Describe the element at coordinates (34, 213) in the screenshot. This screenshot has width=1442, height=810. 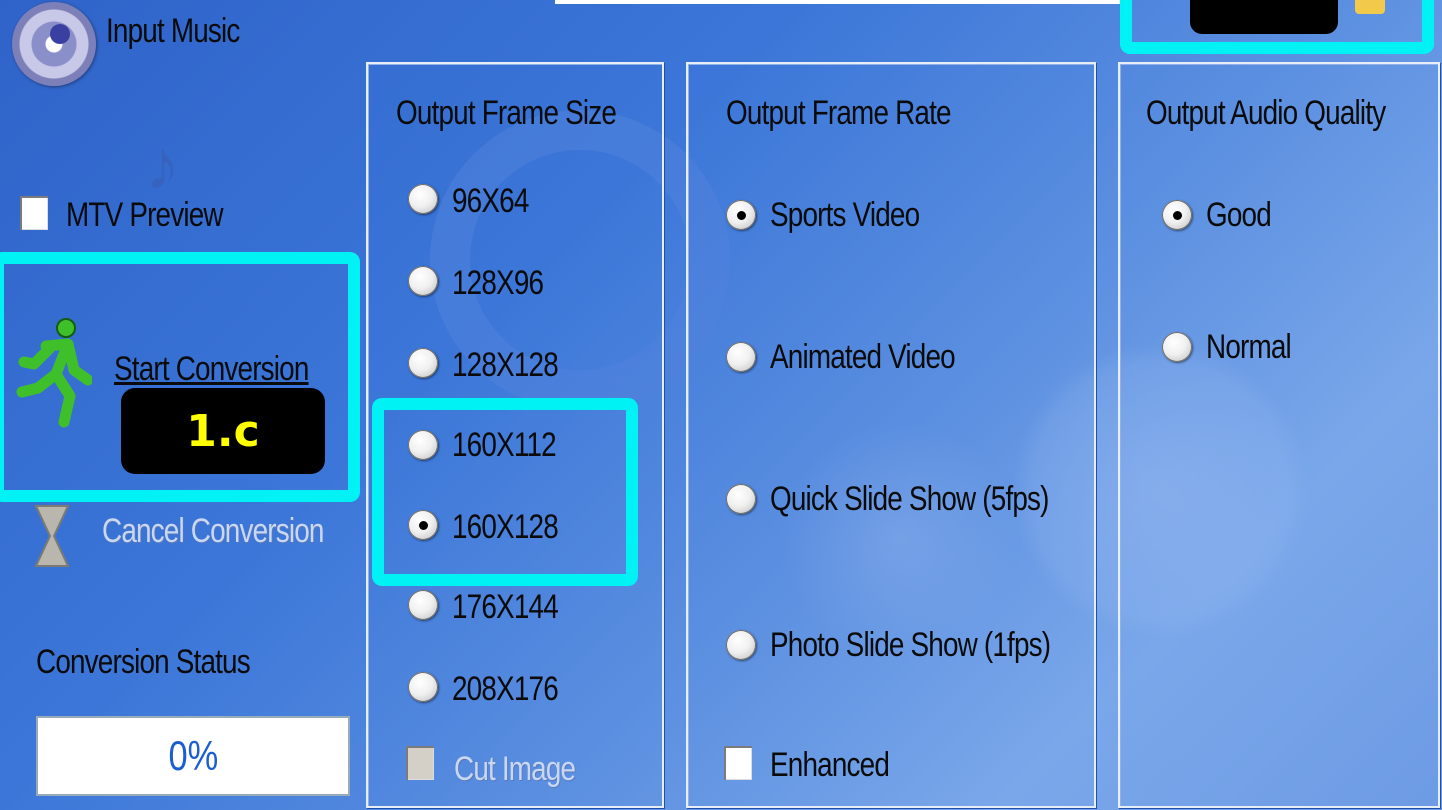
I see `mtv-preview-checkbox` at that location.